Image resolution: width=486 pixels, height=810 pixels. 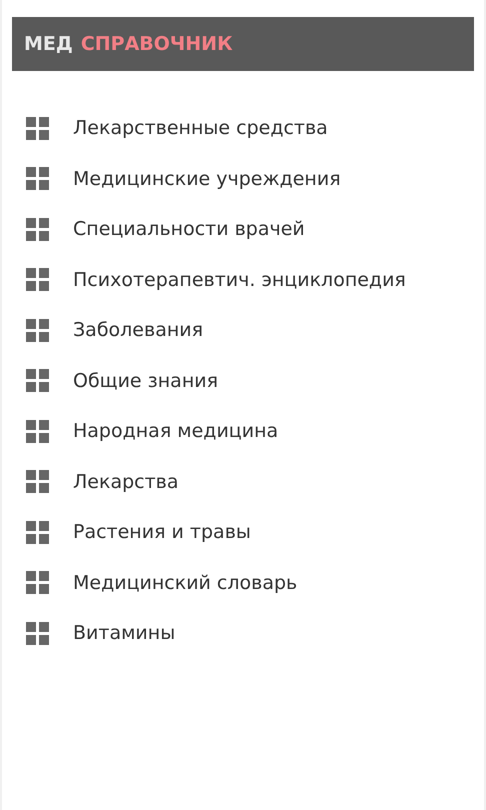 I want to click on app-title: МЕД, so click(x=48, y=44).